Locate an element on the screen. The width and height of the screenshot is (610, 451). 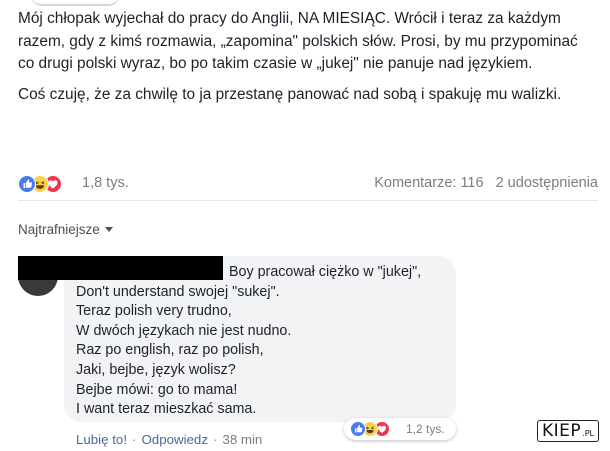
kiep-watermark-logo: KIEP .PL is located at coordinates (568, 431).